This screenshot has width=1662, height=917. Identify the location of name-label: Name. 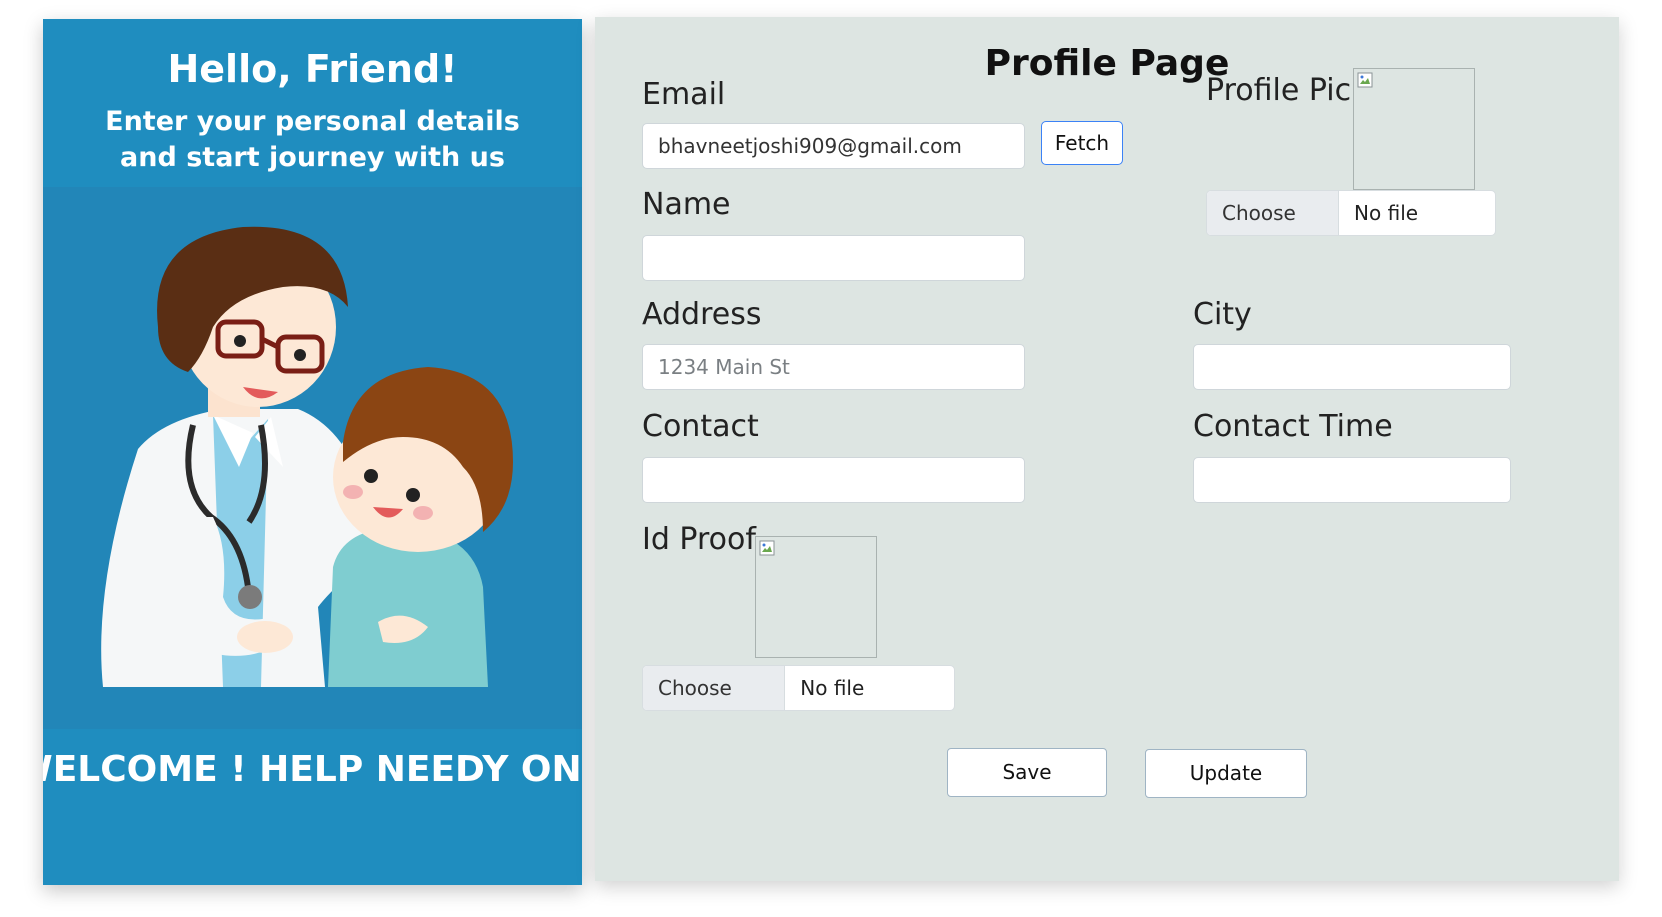
(686, 204).